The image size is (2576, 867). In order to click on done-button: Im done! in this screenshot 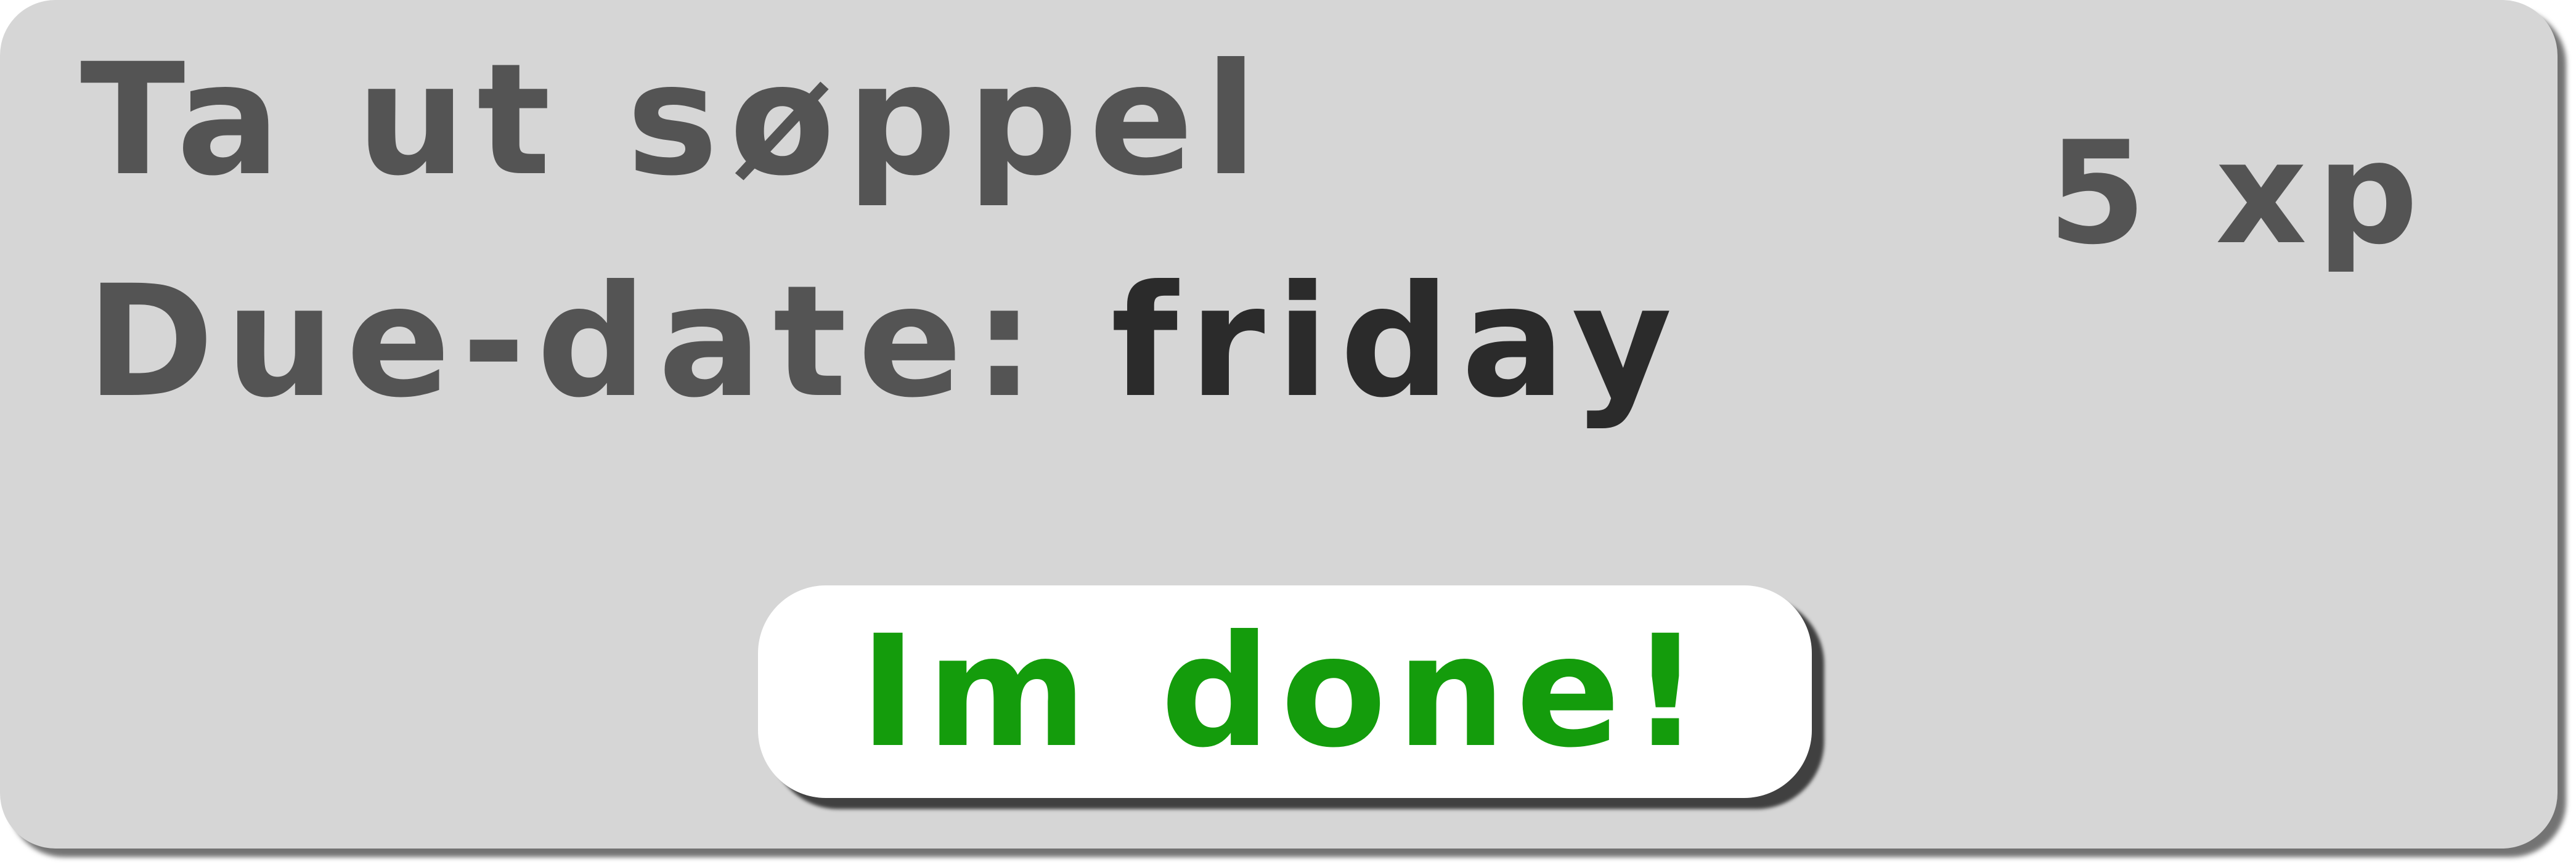, I will do `click(1285, 691)`.